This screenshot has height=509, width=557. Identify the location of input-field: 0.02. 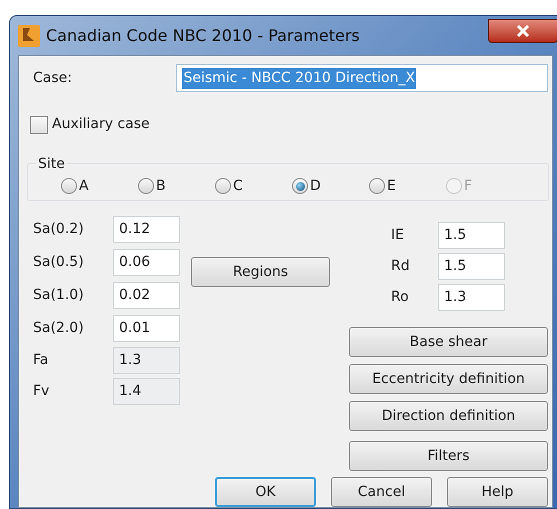
(146, 295).